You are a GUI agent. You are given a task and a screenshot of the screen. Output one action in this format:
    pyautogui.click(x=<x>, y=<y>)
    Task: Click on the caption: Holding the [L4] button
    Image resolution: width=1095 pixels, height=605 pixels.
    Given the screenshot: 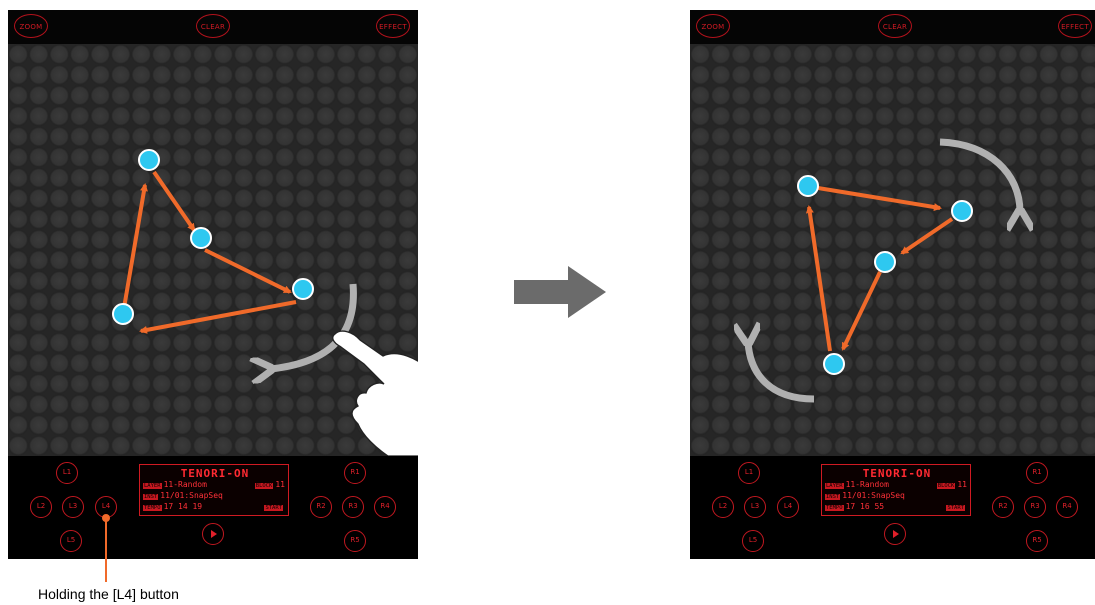 What is the action you would take?
    pyautogui.click(x=108, y=594)
    